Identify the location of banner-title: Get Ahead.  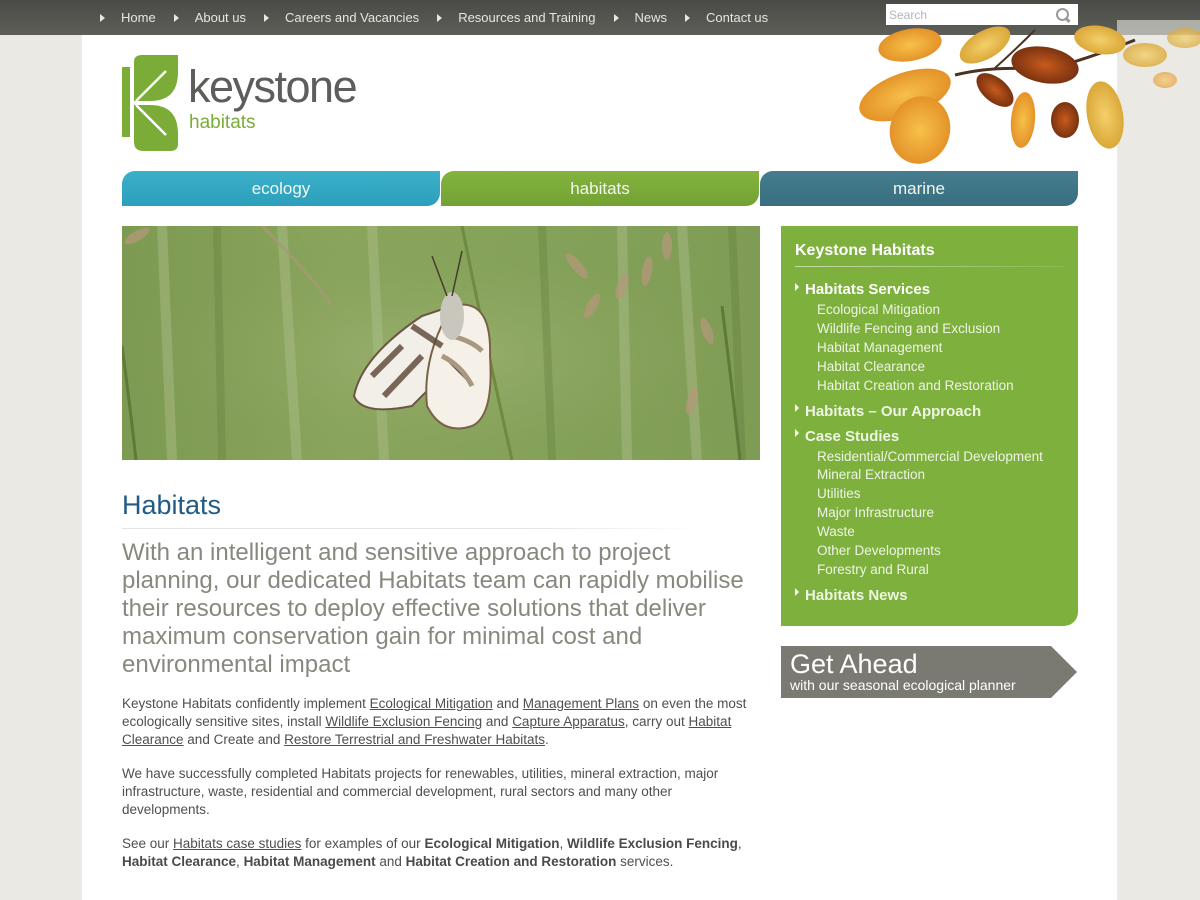
(854, 664).